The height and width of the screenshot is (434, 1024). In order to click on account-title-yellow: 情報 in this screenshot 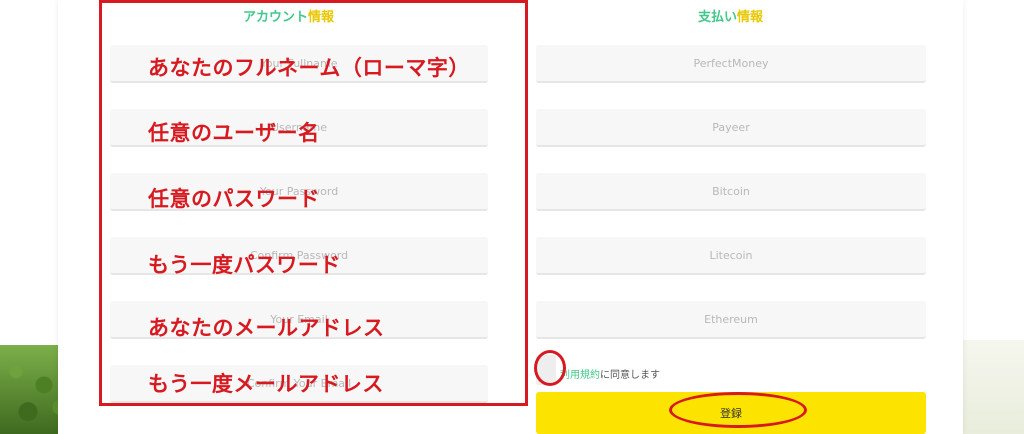, I will do `click(321, 17)`.